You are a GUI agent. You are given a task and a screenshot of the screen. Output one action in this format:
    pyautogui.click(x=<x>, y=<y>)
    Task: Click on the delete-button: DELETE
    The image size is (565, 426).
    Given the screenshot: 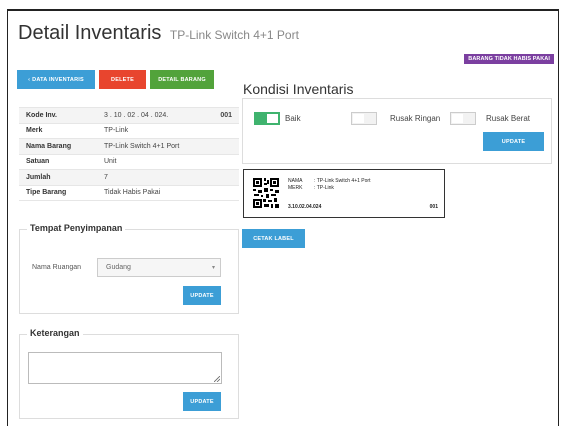 What is the action you would take?
    pyautogui.click(x=122, y=79)
    